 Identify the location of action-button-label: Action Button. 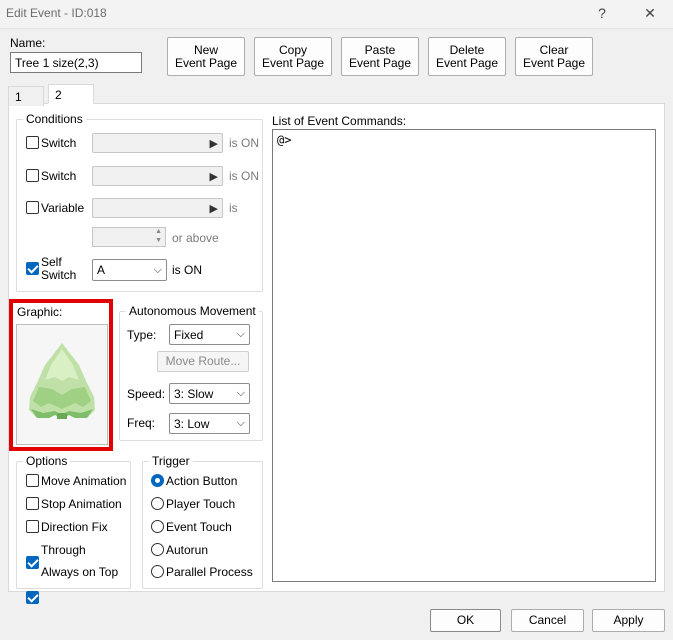
(202, 481).